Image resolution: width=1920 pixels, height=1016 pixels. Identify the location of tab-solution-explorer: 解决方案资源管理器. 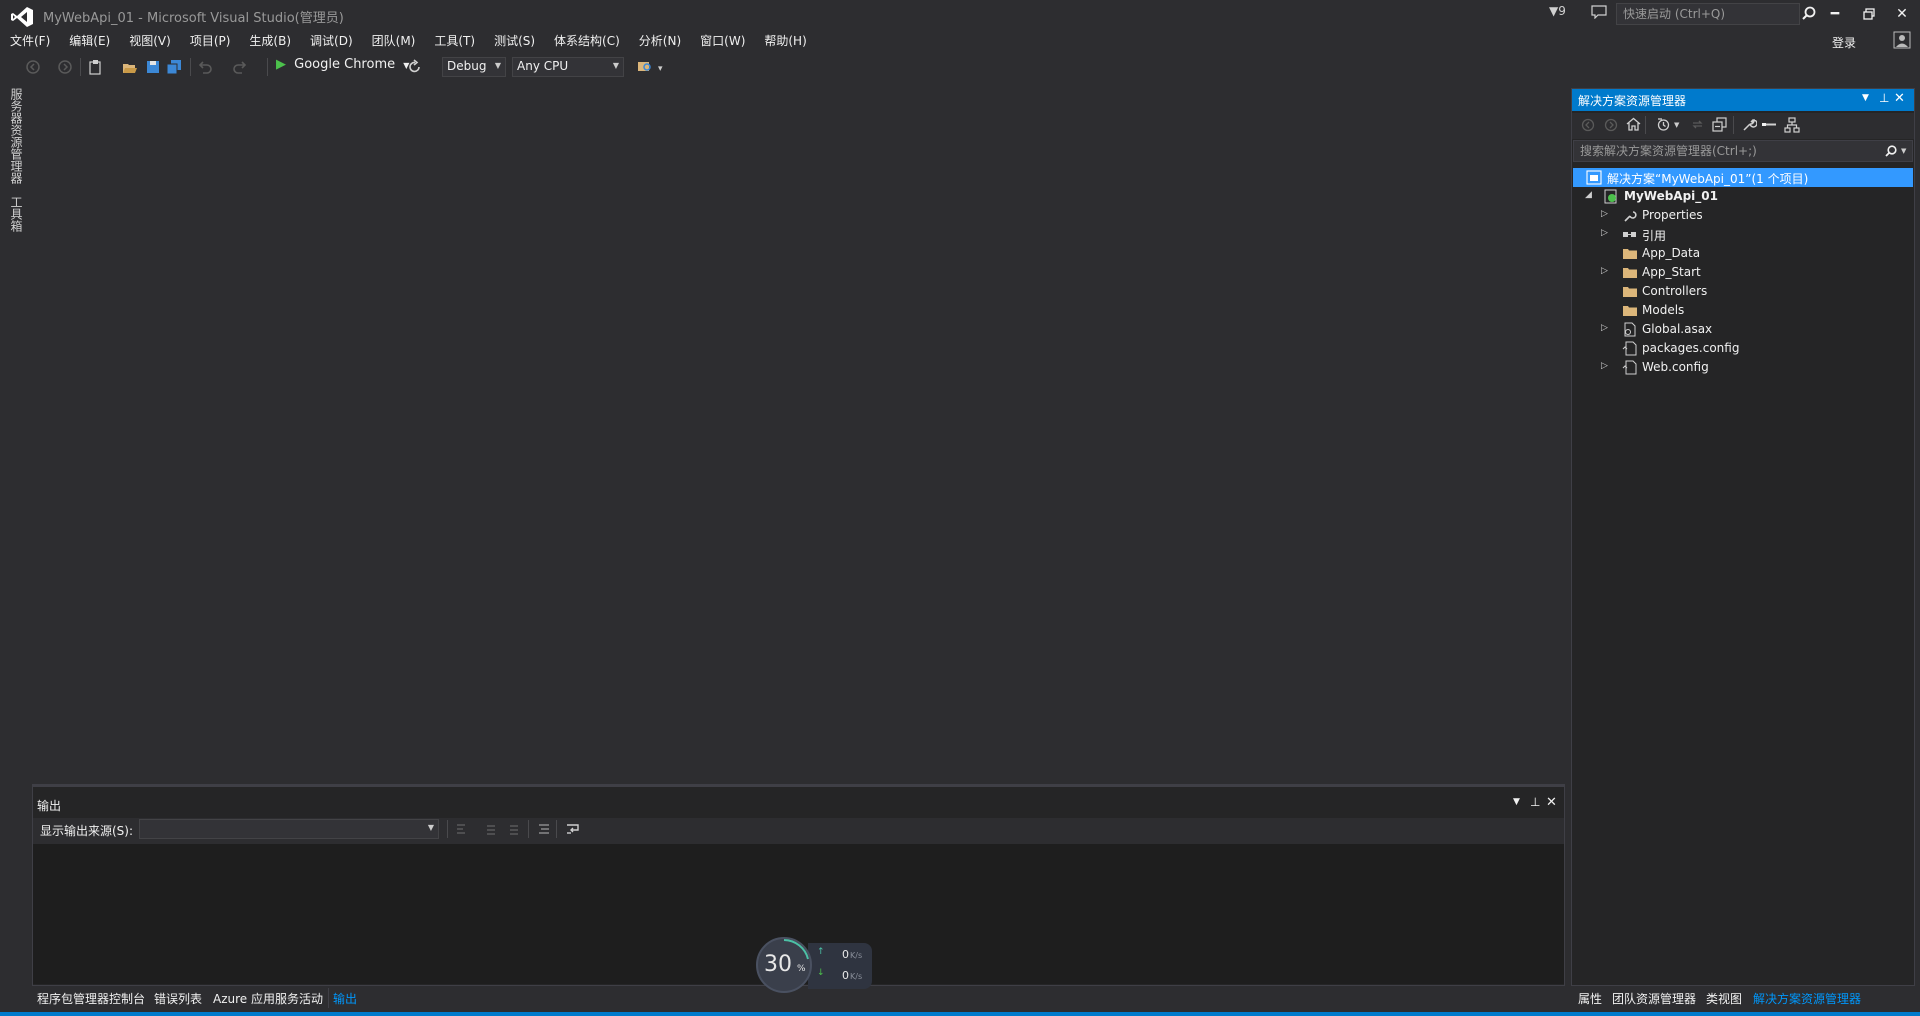
(1807, 998).